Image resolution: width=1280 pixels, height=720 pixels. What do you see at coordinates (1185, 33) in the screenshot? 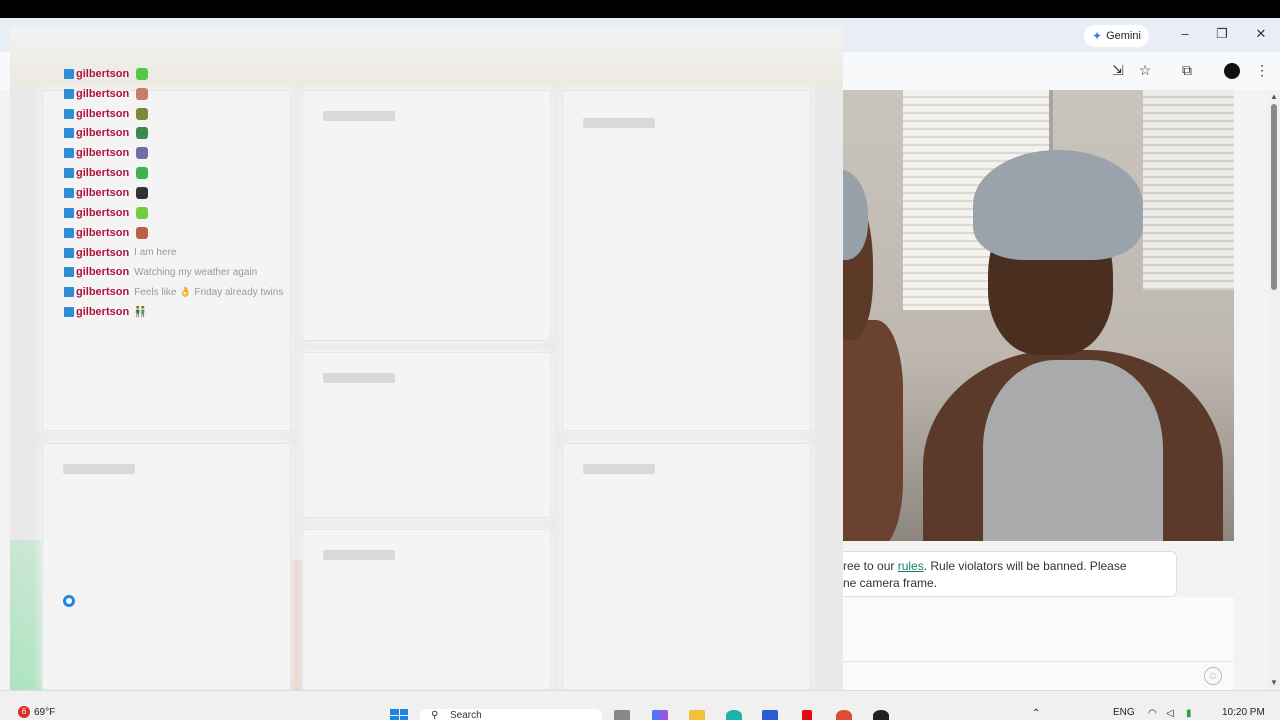
I see `minimize-button: –` at bounding box center [1185, 33].